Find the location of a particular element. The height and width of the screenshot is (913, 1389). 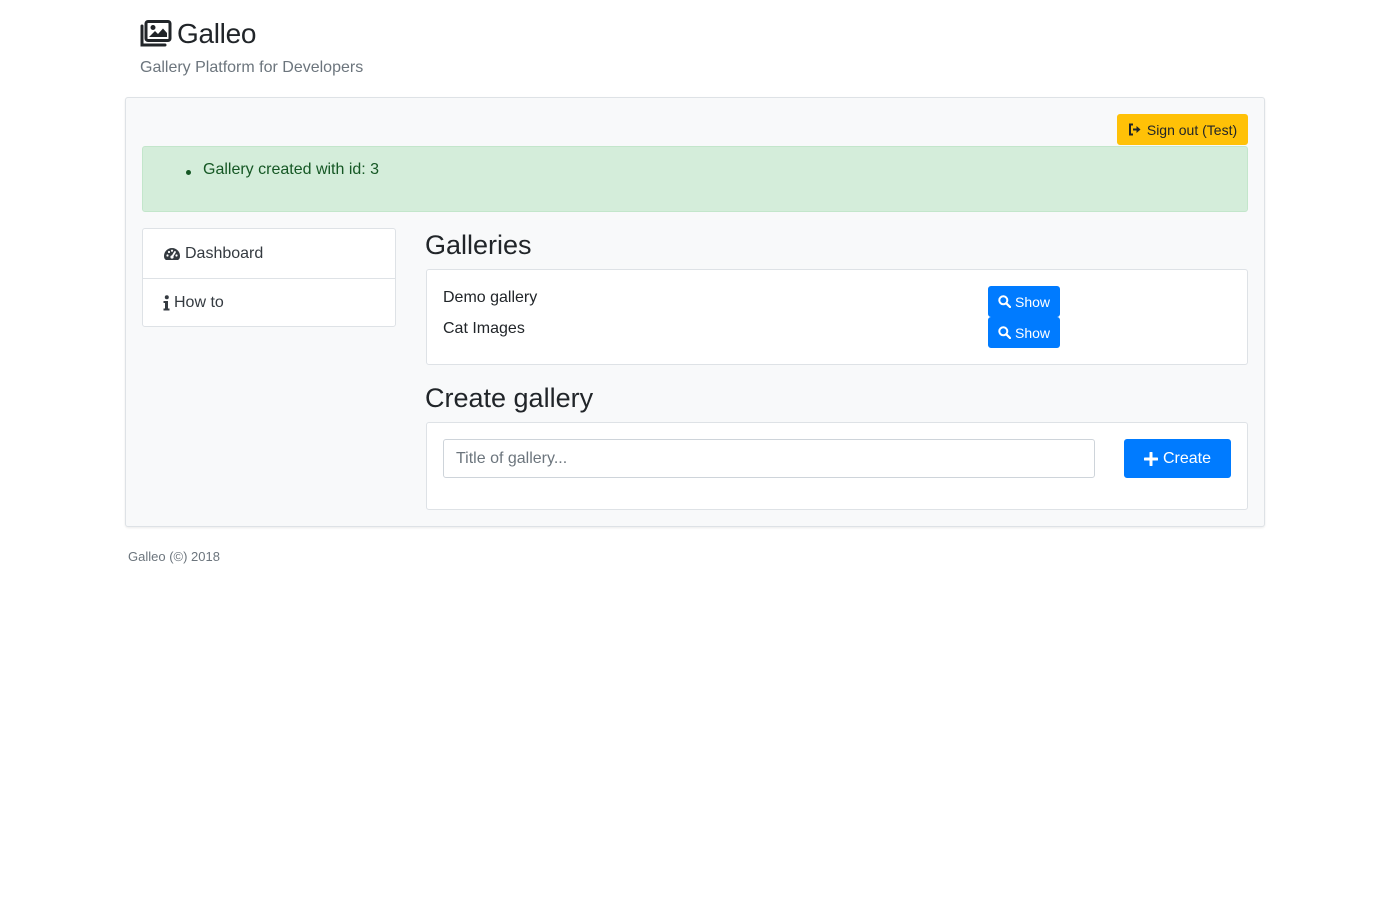

alert-list: Gallery created with id: 3 is located at coordinates (282, 170).